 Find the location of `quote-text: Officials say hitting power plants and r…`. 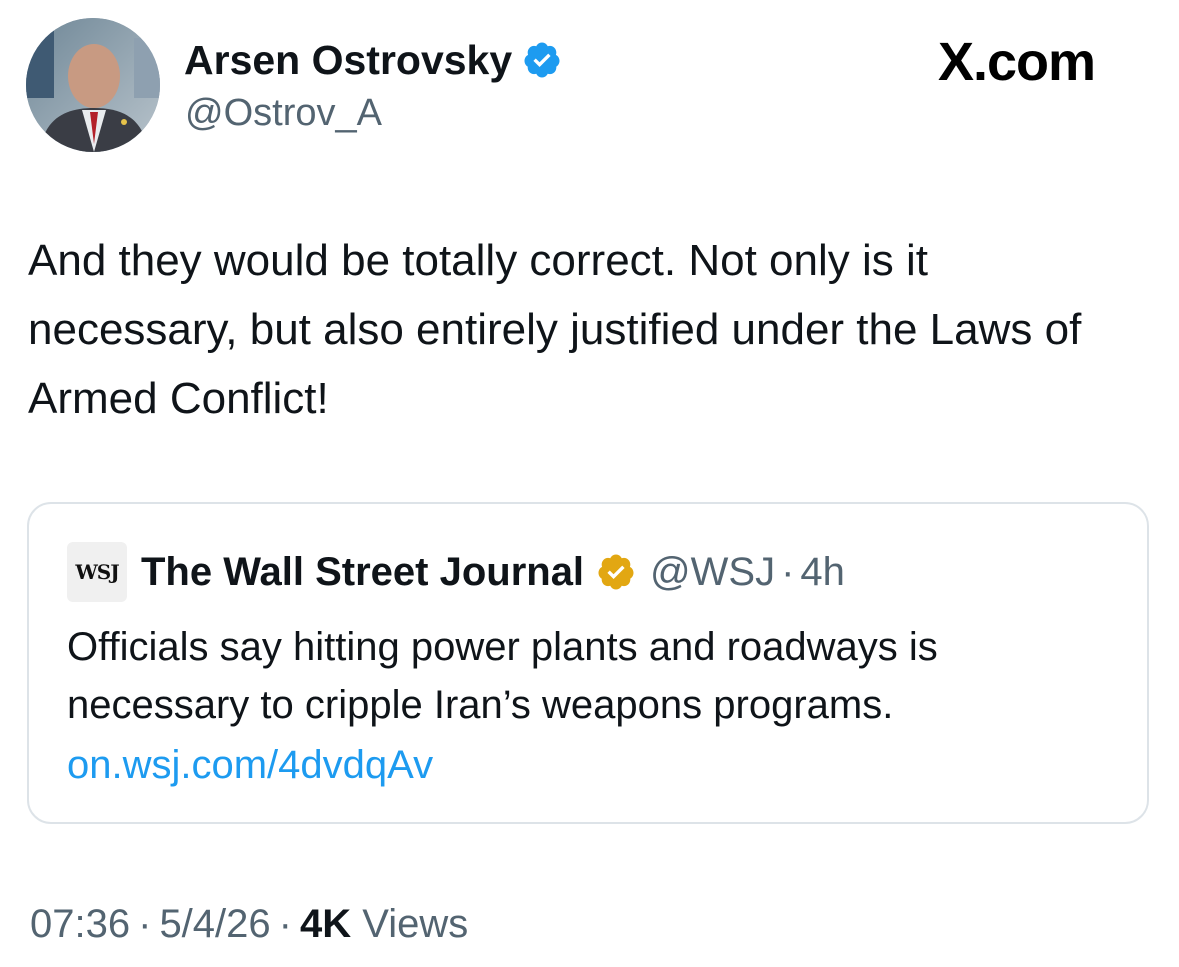

quote-text: Officials say hitting power plants and r… is located at coordinates (502, 676).